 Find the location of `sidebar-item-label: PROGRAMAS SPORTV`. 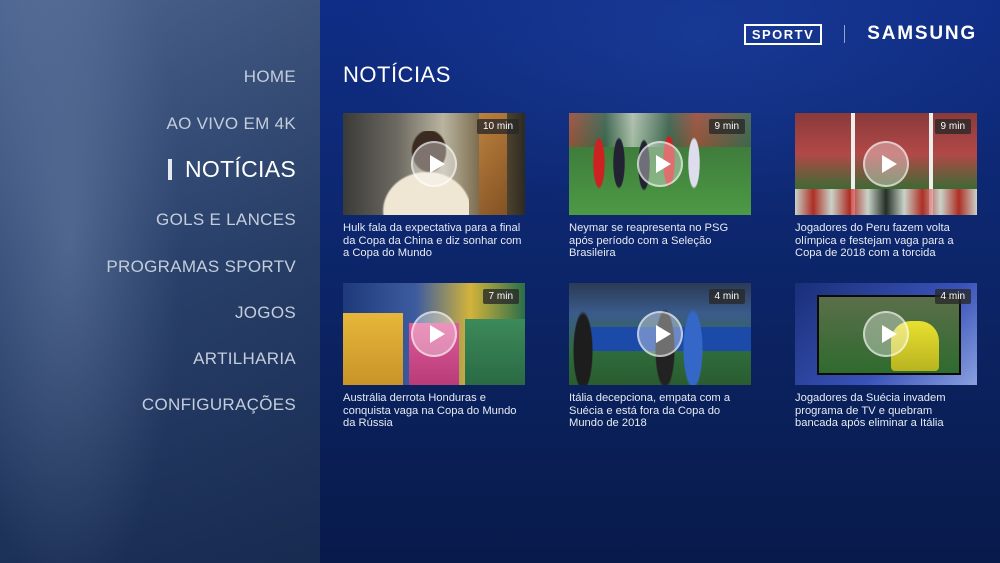

sidebar-item-label: PROGRAMAS SPORTV is located at coordinates (201, 266).